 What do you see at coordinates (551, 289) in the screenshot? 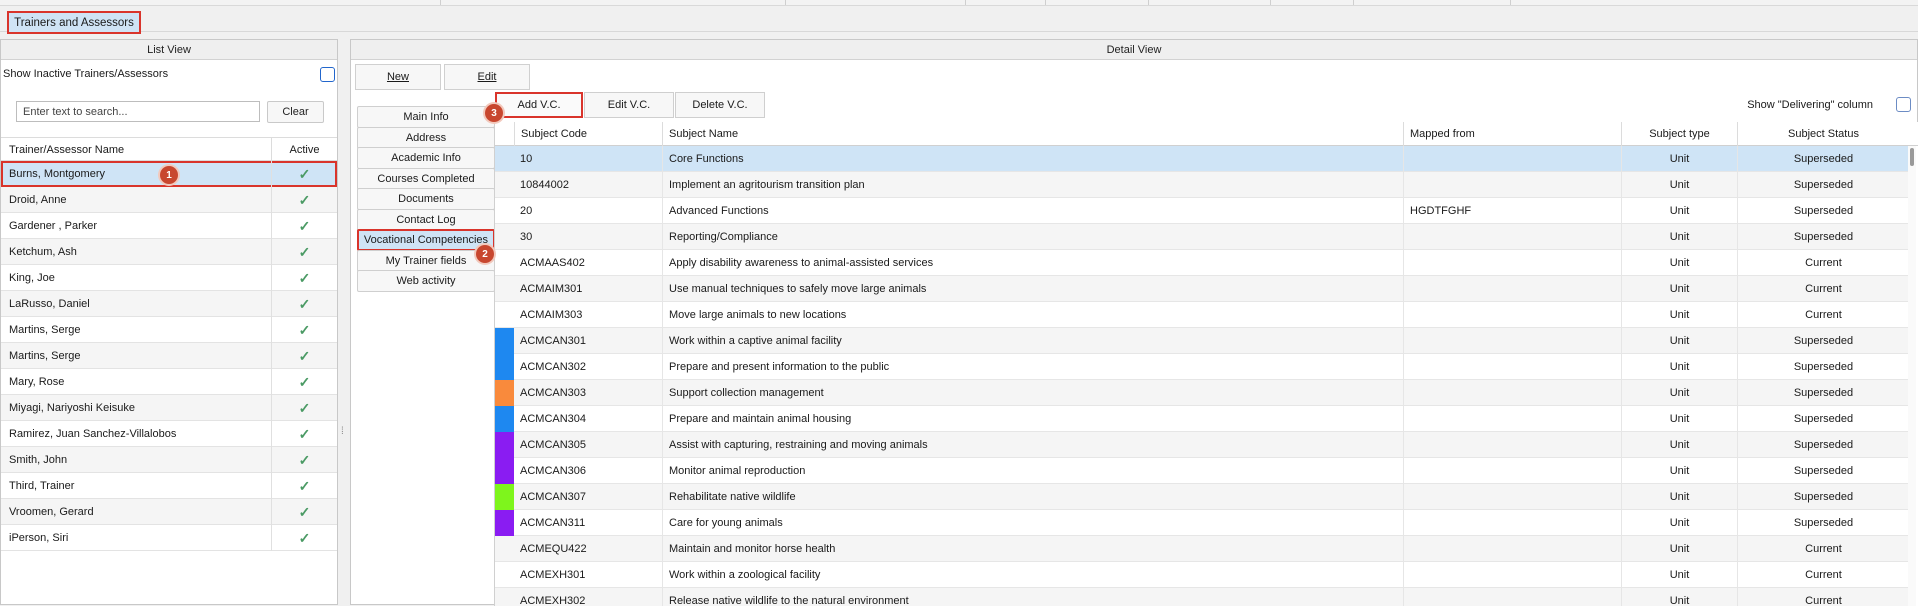
I see `cell-code: ACMAIM301` at bounding box center [551, 289].